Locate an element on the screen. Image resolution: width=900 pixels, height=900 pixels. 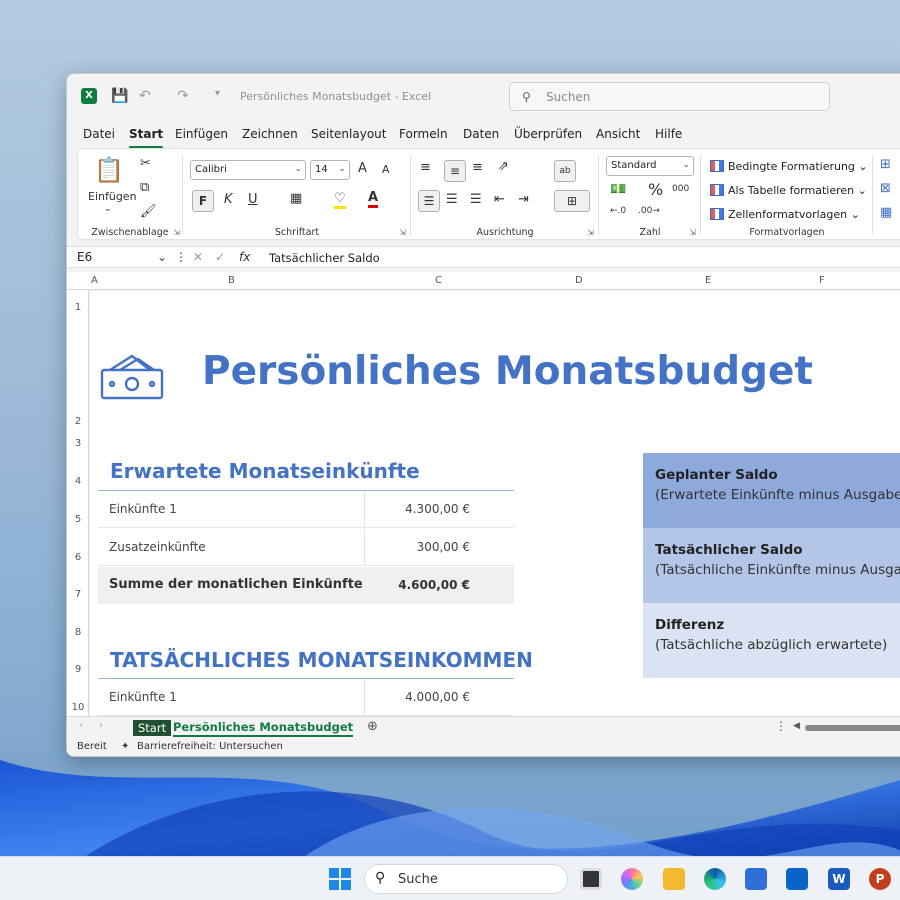
currency-icon: 💵 is located at coordinates (618, 189).